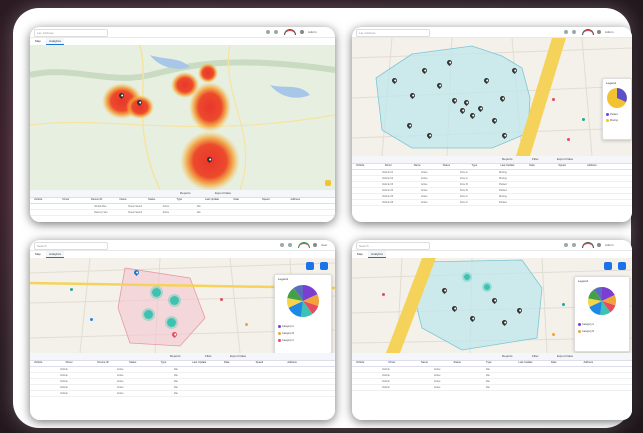 Image resolution: width=643 pixels, height=433 pixels. I want to click on table-row: Vehicle 06 Active Zone C Parked, so click(492, 203).